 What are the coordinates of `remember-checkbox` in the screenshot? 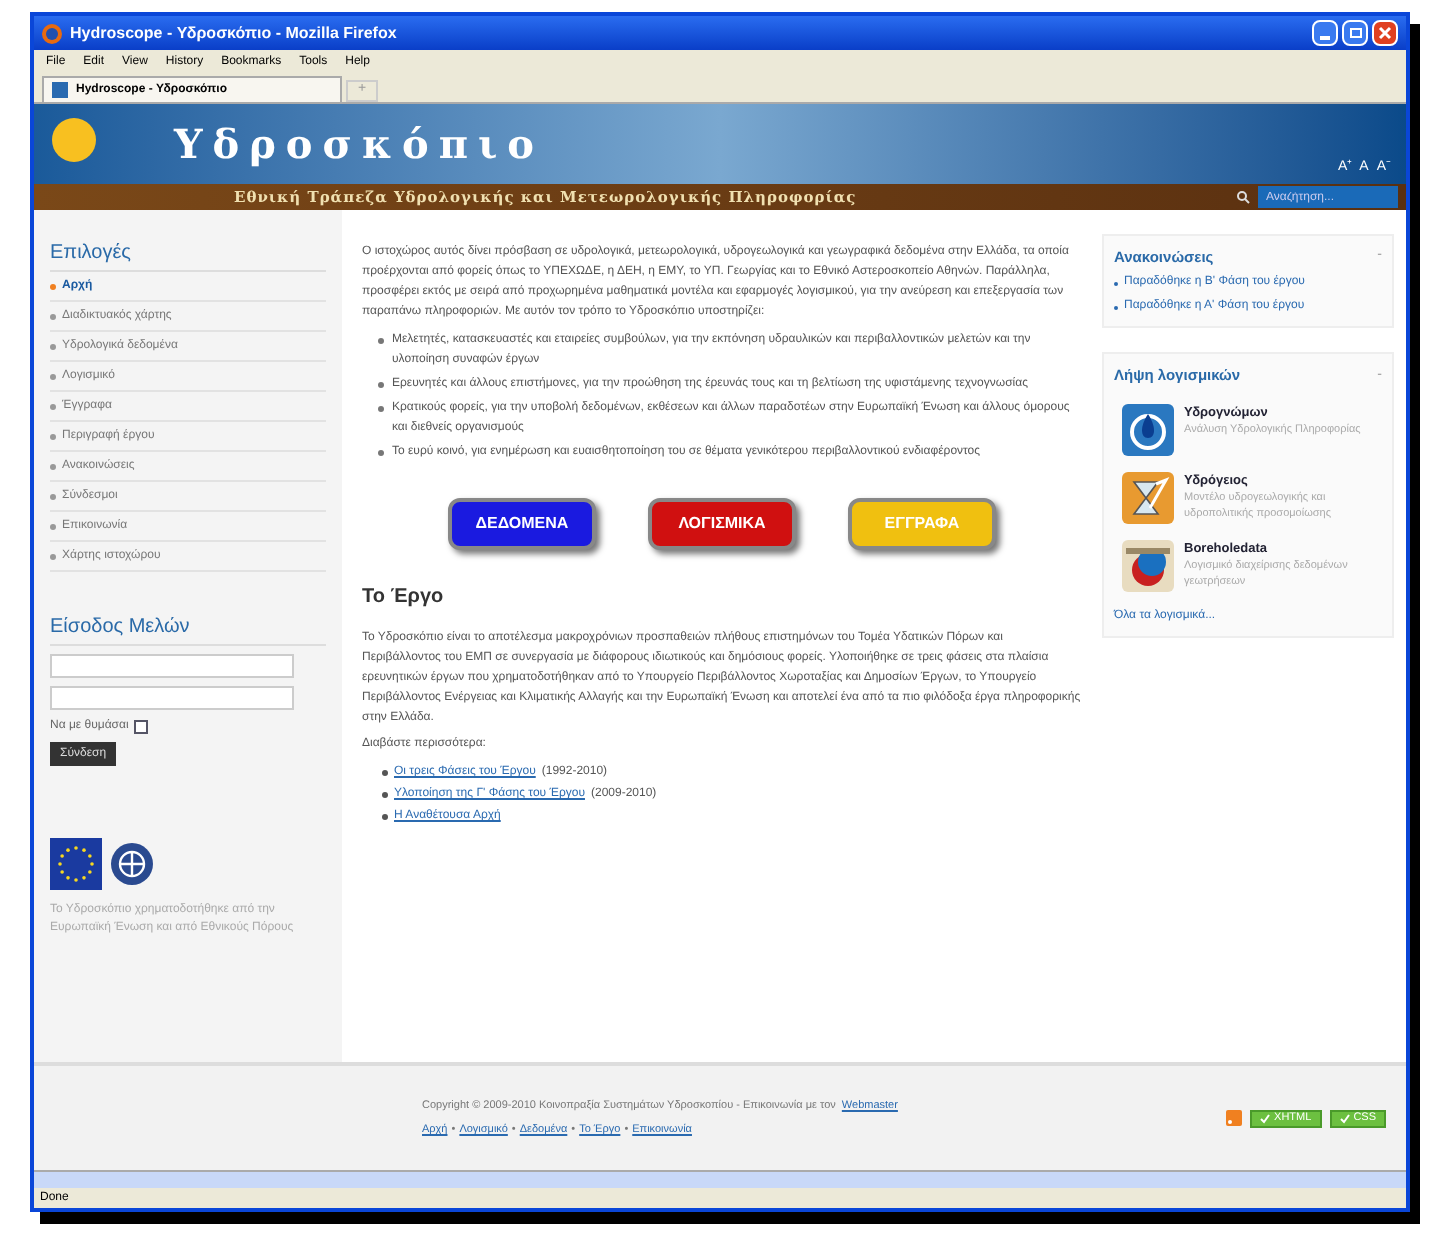 It's located at (141, 727).